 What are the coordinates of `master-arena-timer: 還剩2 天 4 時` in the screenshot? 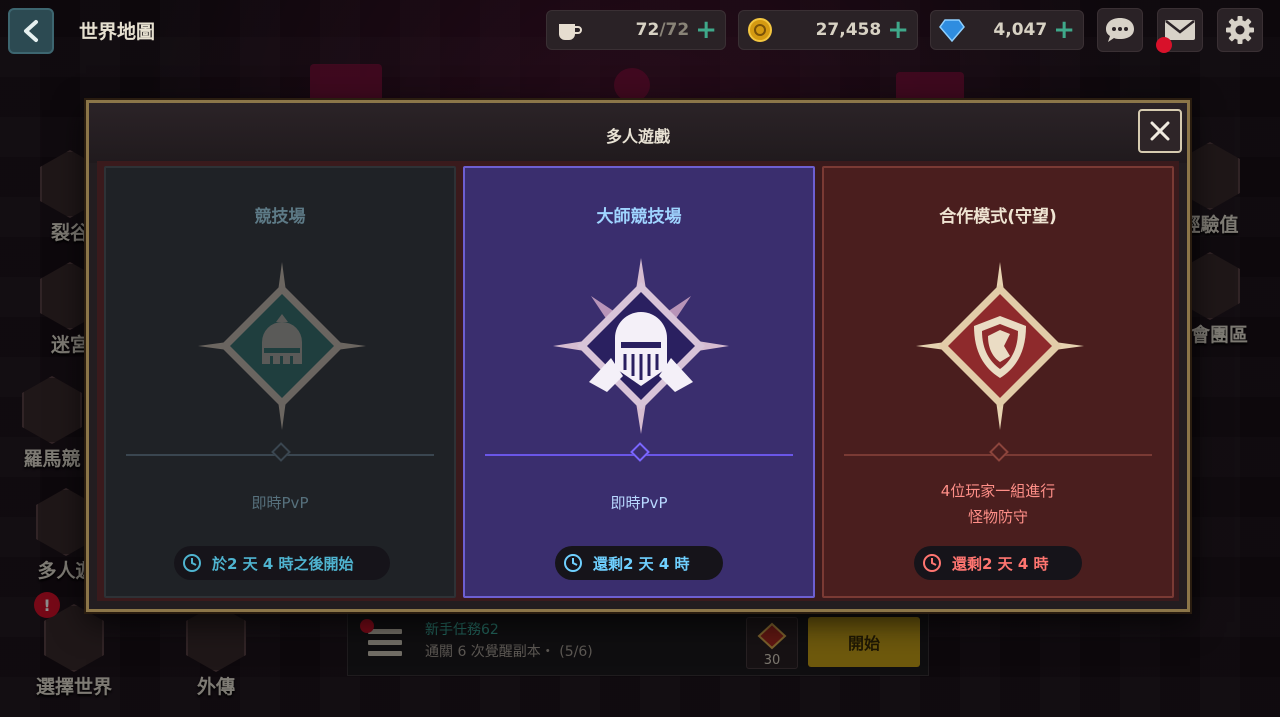 It's located at (639, 563).